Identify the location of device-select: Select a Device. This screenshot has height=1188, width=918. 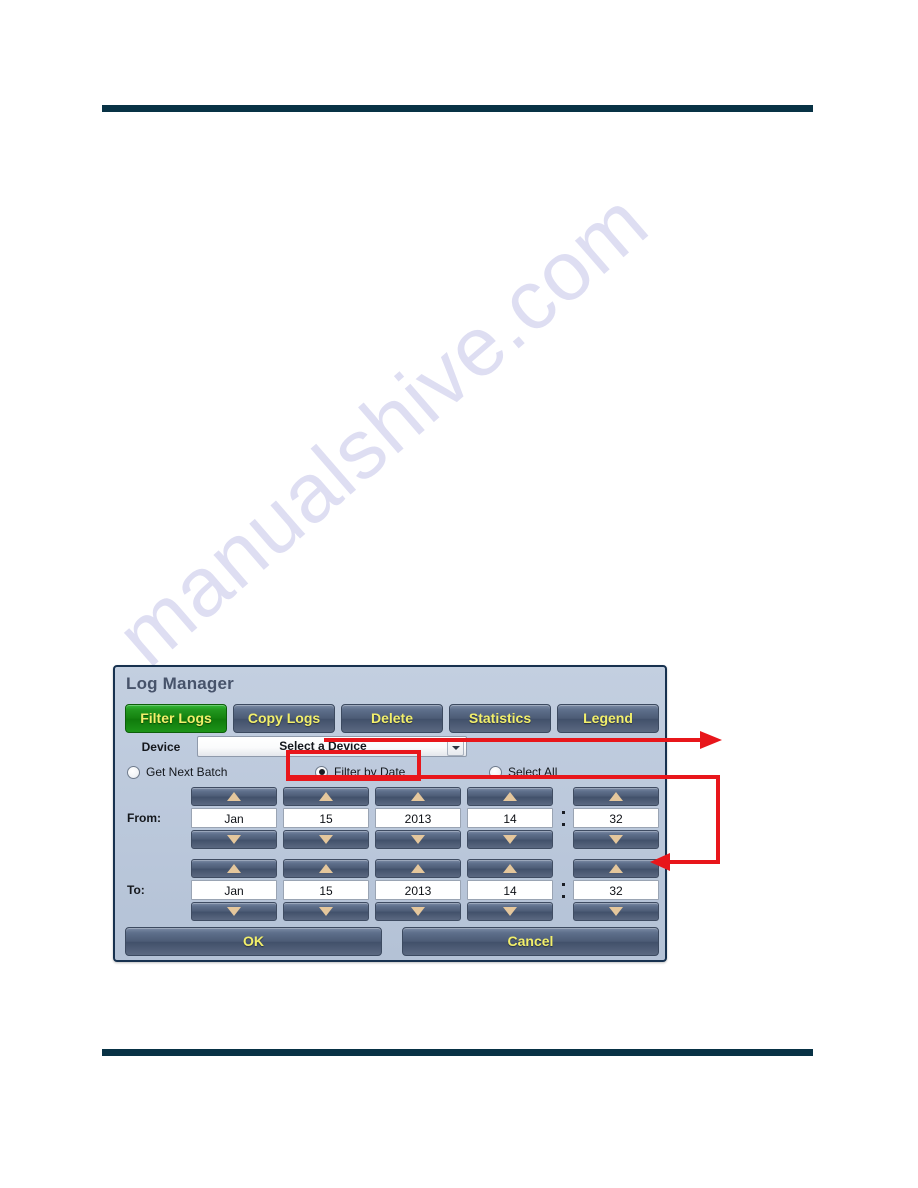
(332, 746).